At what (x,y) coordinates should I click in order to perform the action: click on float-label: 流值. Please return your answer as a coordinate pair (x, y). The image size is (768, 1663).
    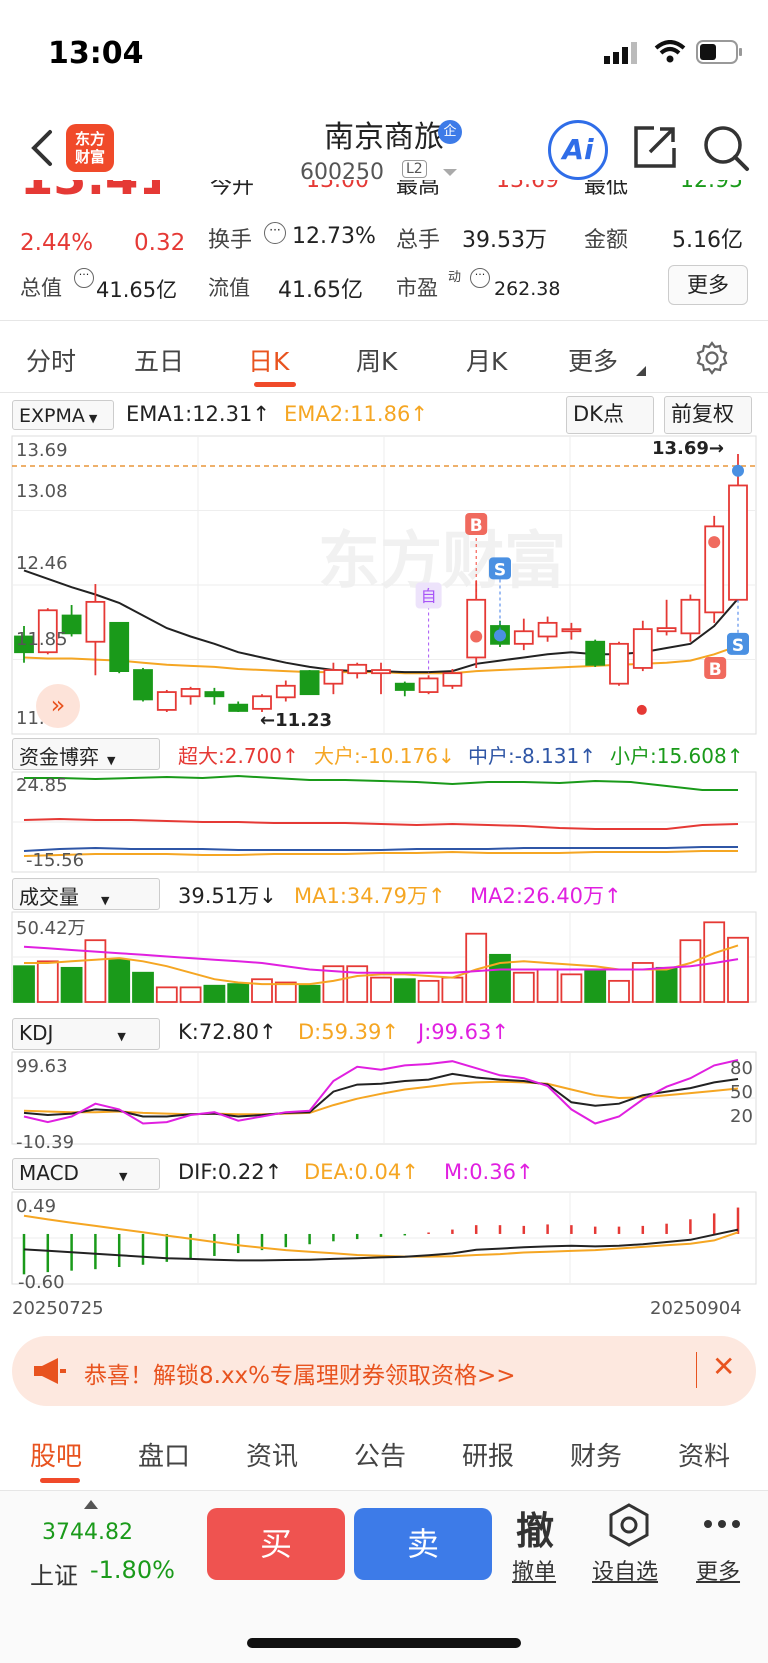
    Looking at the image, I should click on (229, 288).